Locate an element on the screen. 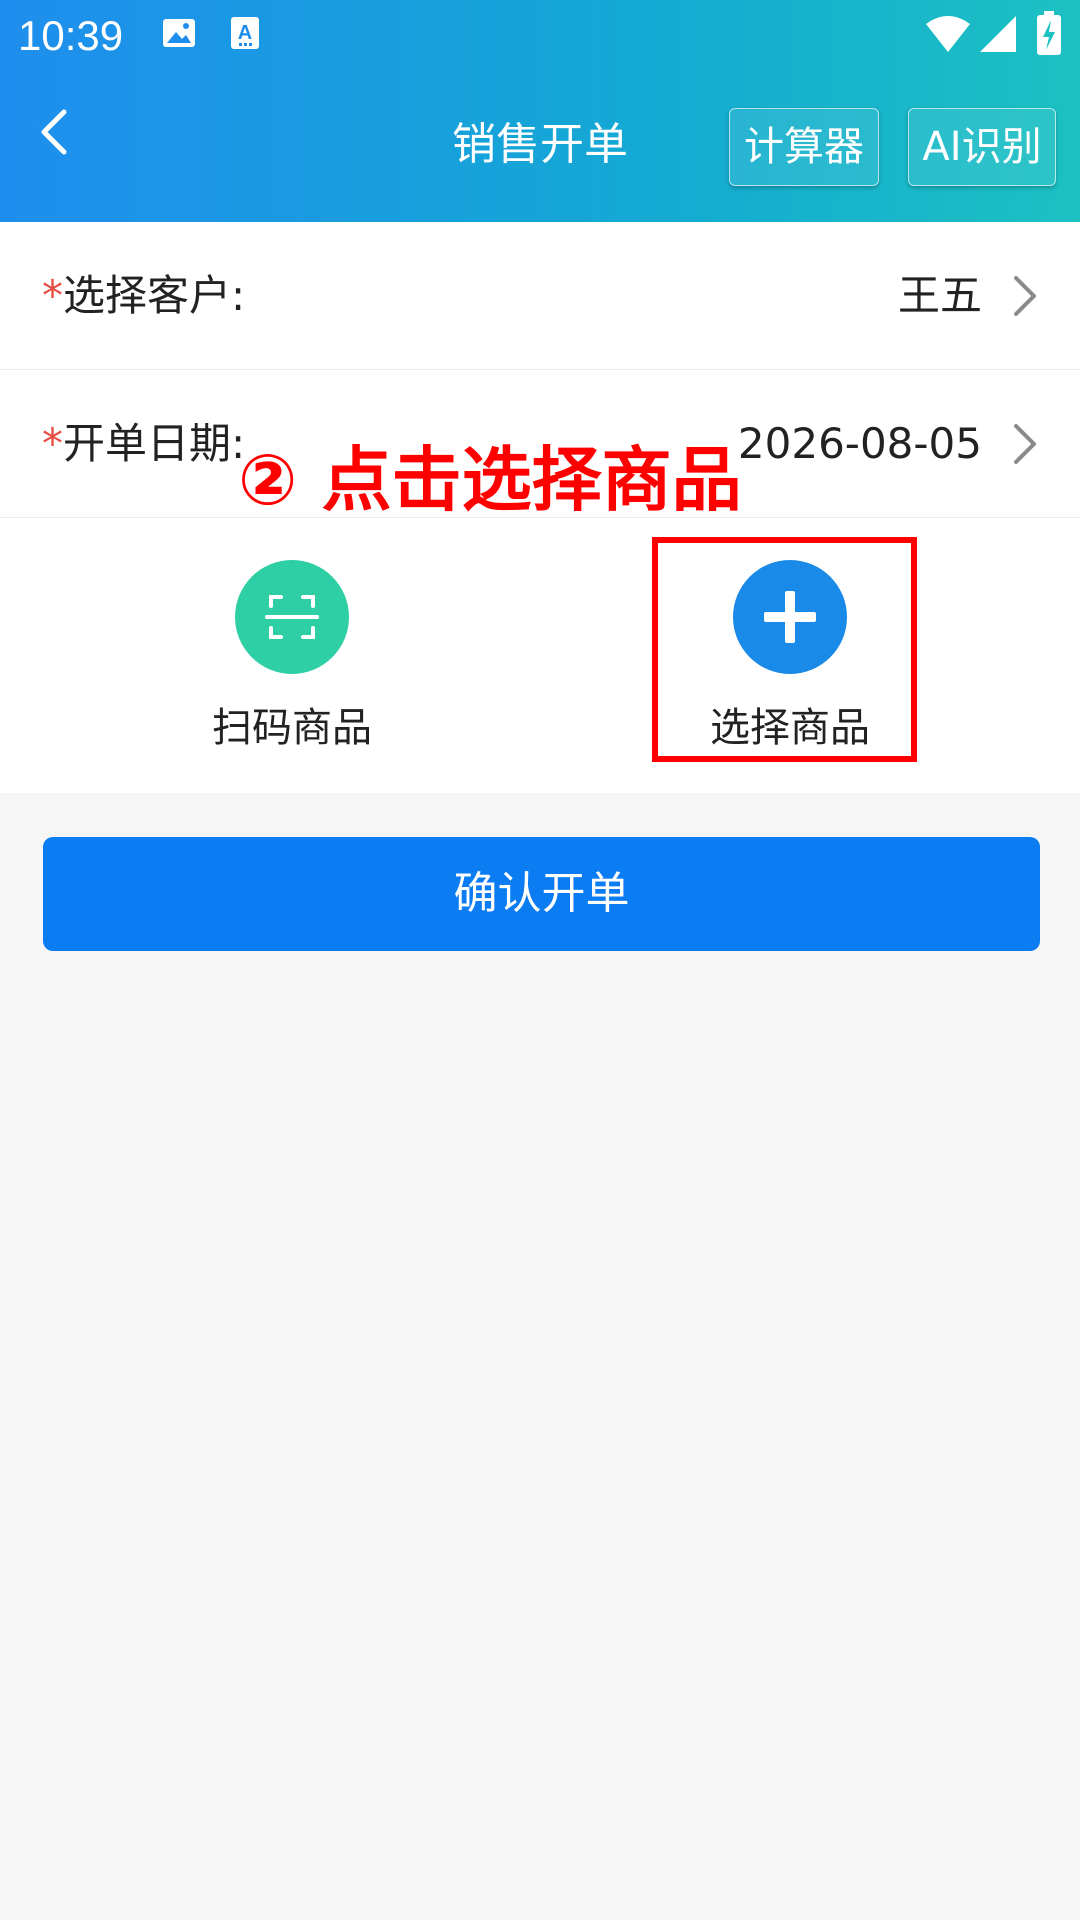 The height and width of the screenshot is (1920, 1080). date-value: 2026-08-05 is located at coordinates (859, 443).